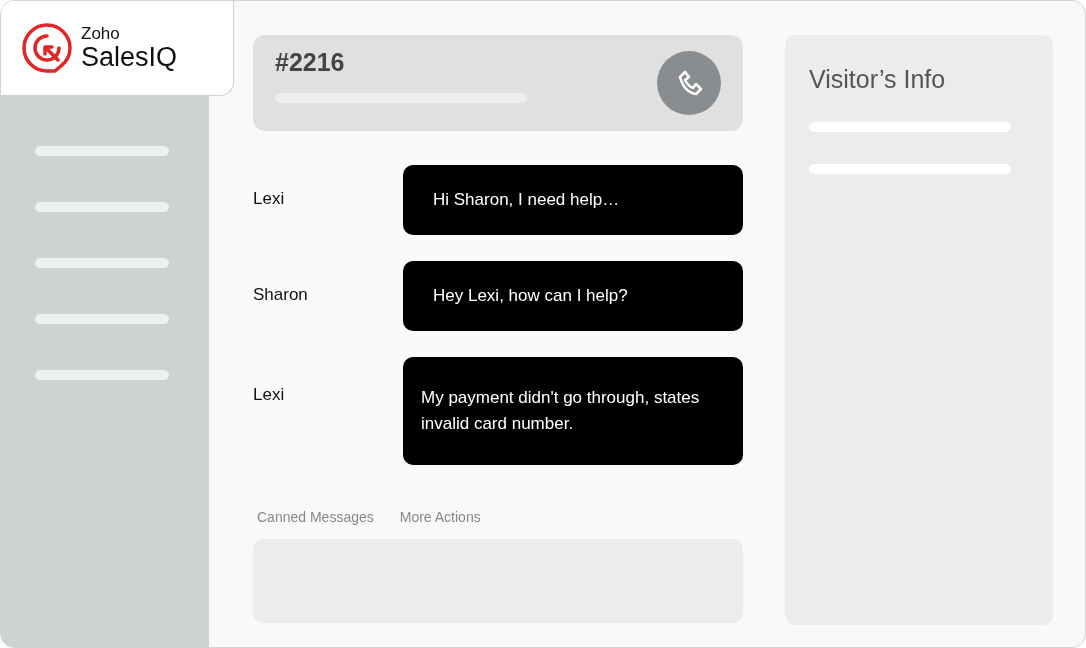  Describe the element at coordinates (101, 33) in the screenshot. I see `brand-name: Zoho` at that location.